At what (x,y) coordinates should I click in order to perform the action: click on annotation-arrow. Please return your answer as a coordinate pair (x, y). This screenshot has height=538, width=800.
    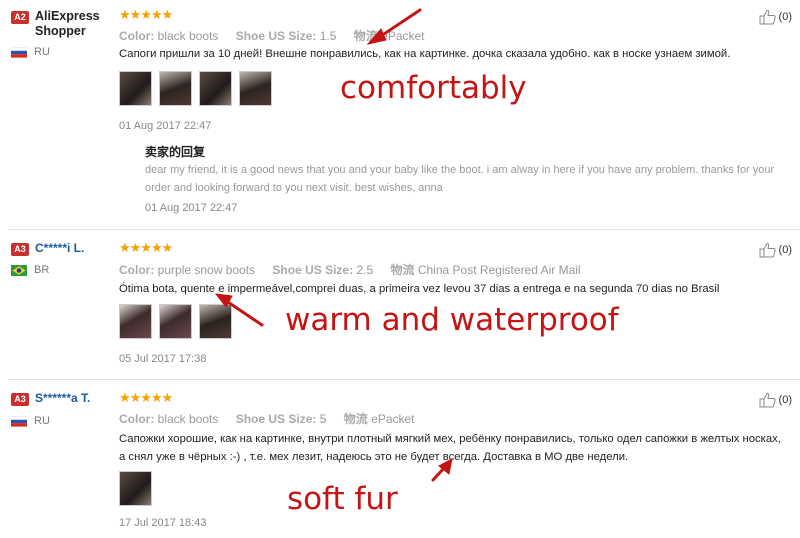
    Looking at the image, I should click on (442, 470).